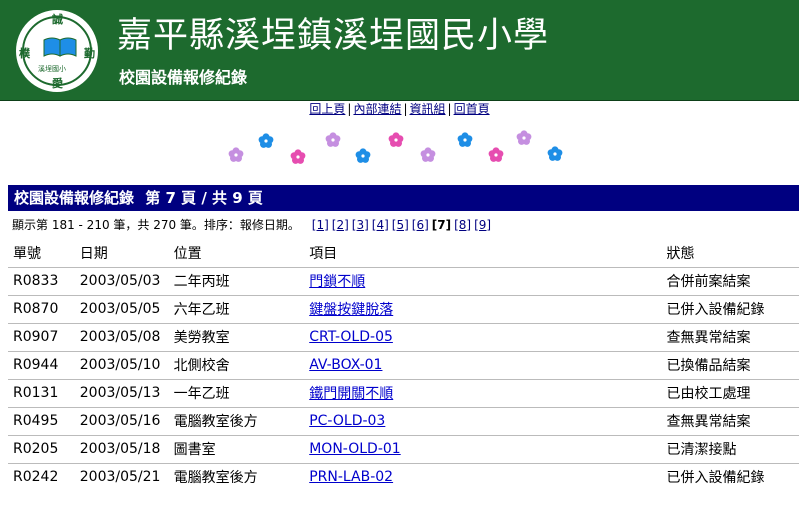 Image resolution: width=799 pixels, height=524 pixels. I want to click on item-link: PC-OLD-03, so click(347, 421).